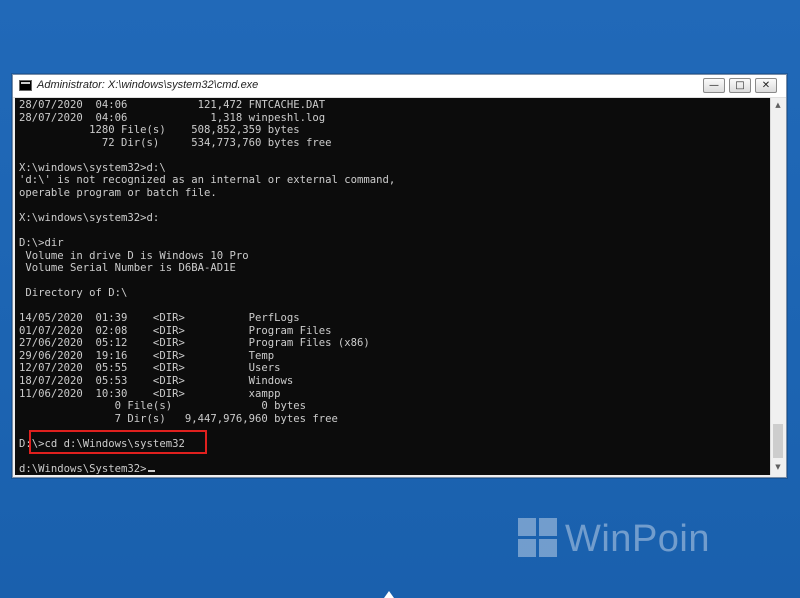 The width and height of the screenshot is (800, 598). Describe the element at coordinates (151, 470) in the screenshot. I see `text-cursor` at that location.